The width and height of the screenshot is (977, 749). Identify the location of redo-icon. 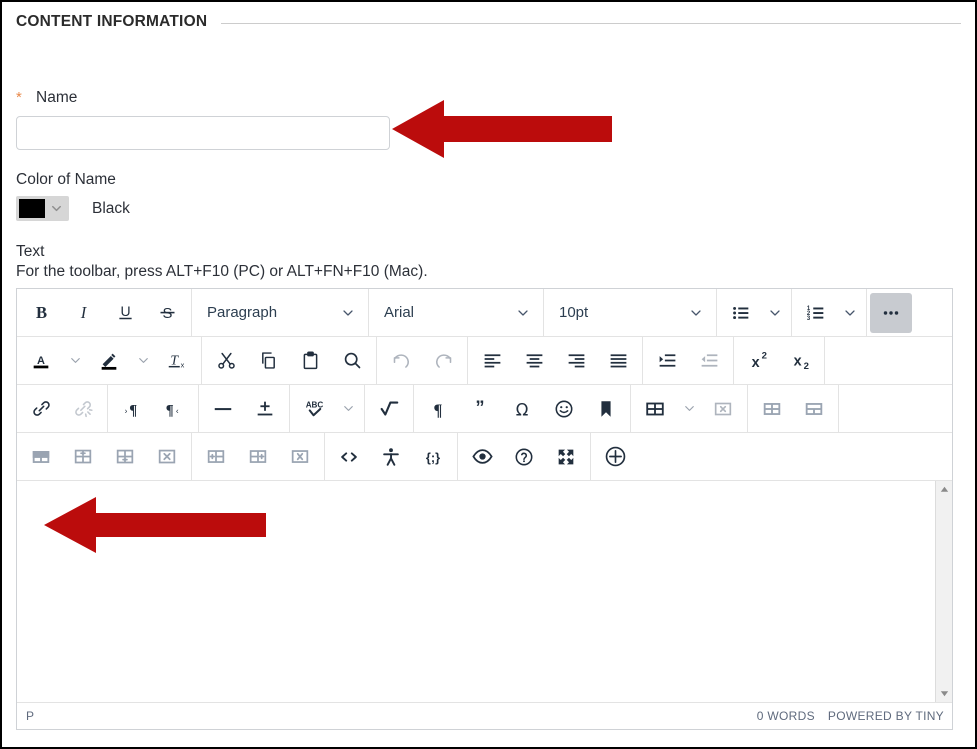
(443, 361).